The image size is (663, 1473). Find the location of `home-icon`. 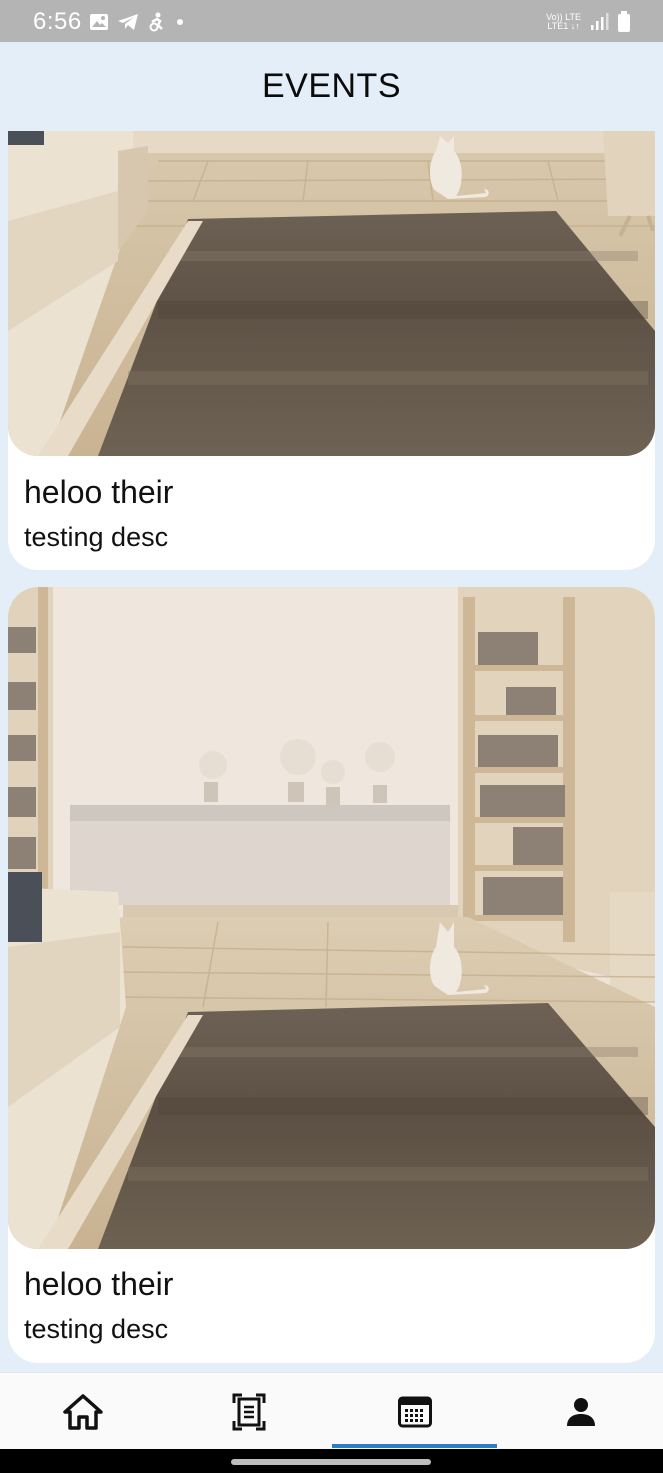

home-icon is located at coordinates (82, 1411).